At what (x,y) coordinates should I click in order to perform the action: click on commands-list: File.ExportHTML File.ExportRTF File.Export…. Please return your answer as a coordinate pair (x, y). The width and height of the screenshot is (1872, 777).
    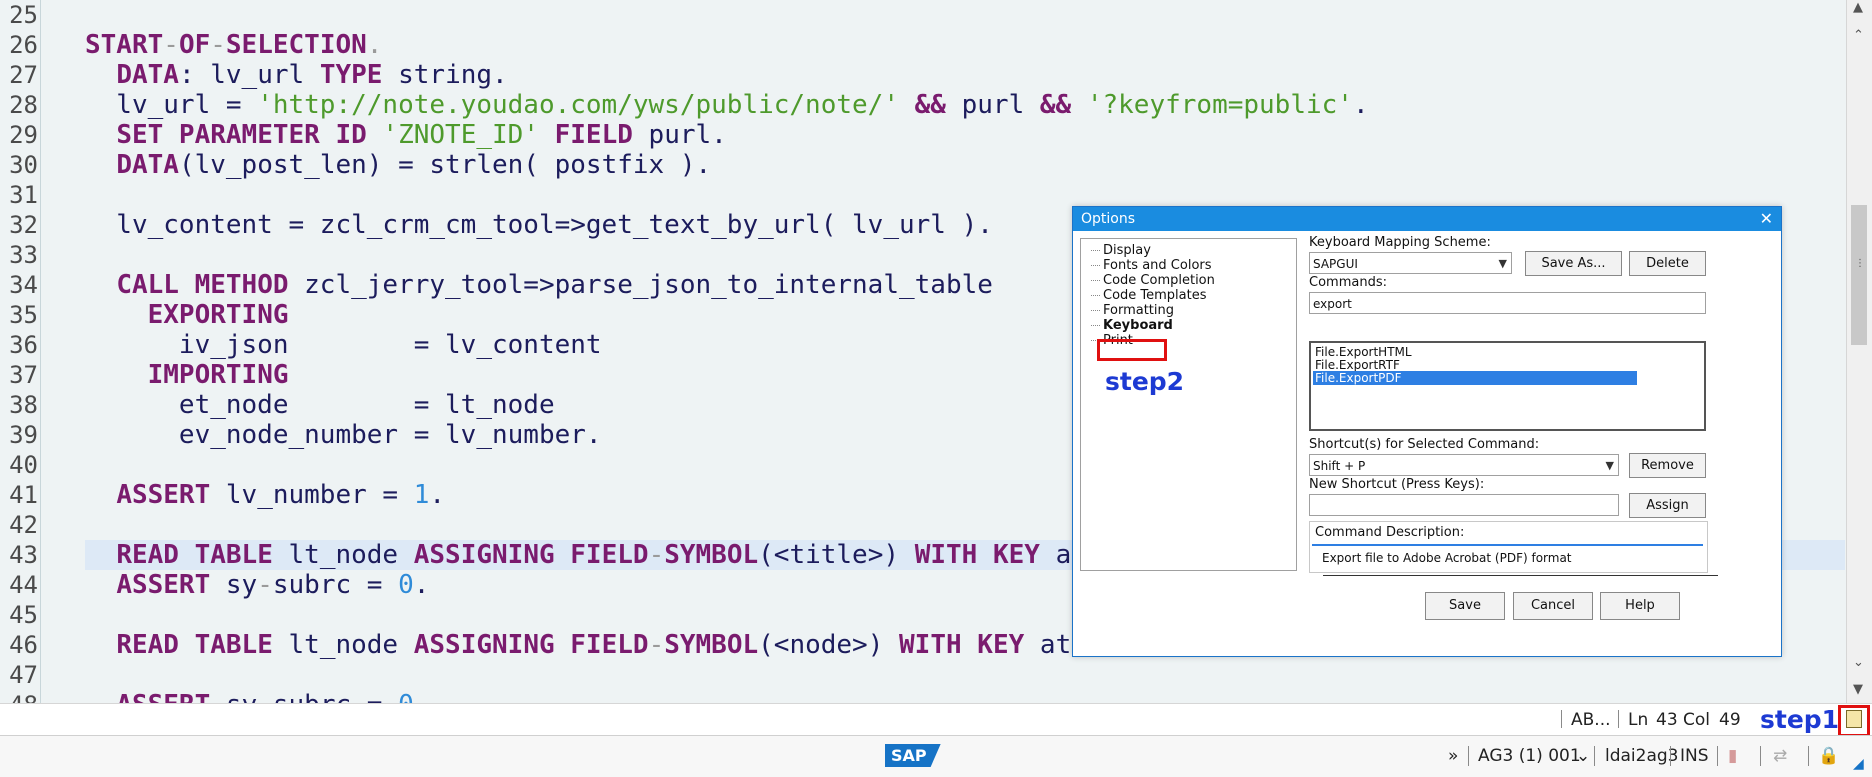
    Looking at the image, I should click on (1507, 386).